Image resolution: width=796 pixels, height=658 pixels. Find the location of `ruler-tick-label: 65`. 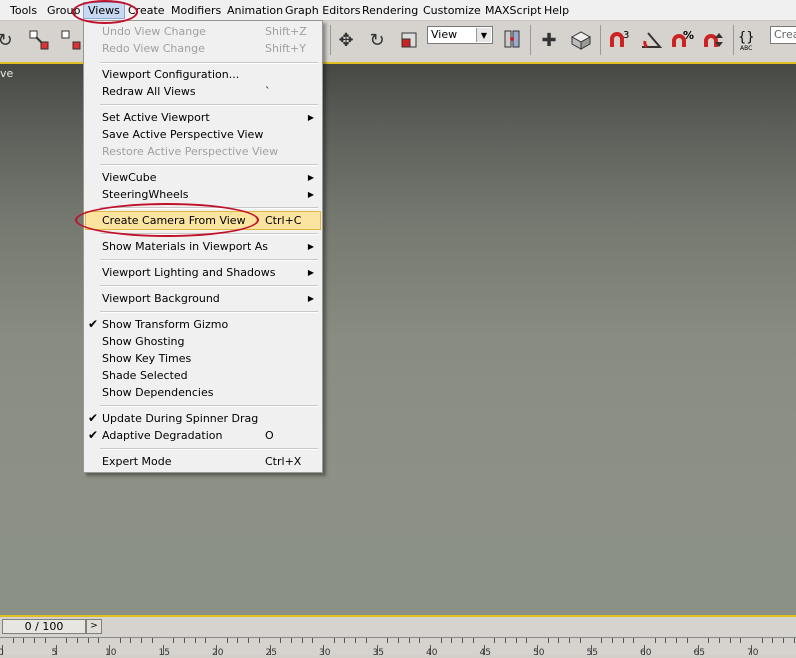

ruler-tick-label: 65 is located at coordinates (699, 653).